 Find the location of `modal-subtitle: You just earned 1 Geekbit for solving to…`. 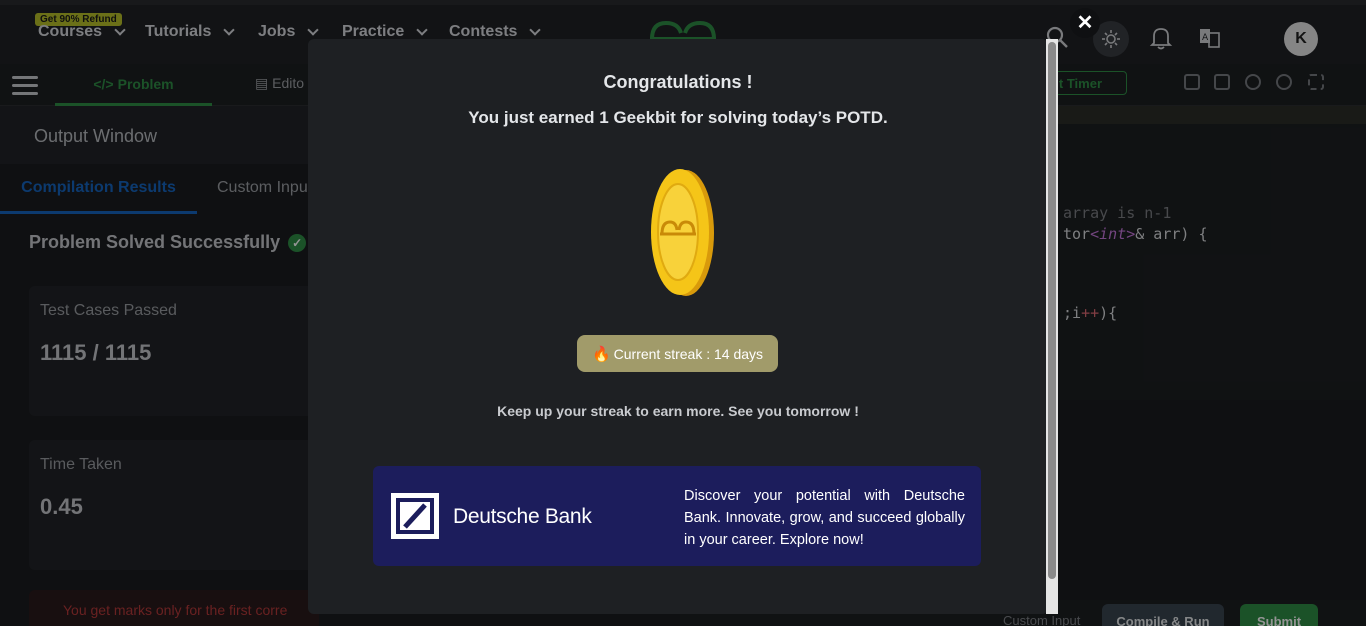

modal-subtitle: You just earned 1 Geekbit for solving to… is located at coordinates (678, 117).